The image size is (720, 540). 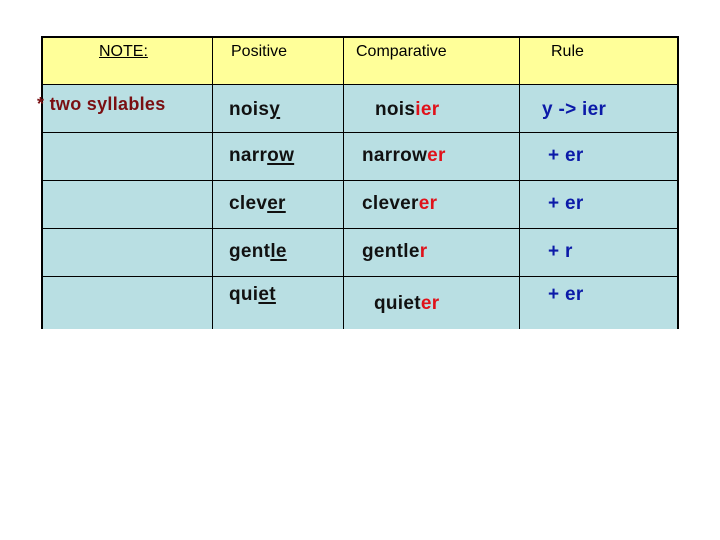 What do you see at coordinates (423, 251) in the screenshot?
I see `comparative-suffix: r` at bounding box center [423, 251].